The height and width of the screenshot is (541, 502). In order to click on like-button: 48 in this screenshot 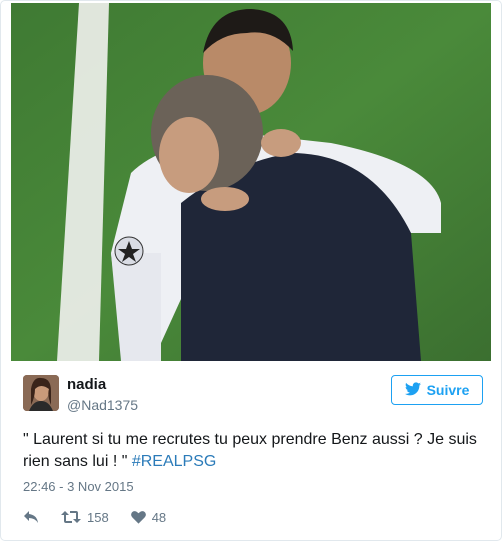, I will do `click(148, 517)`.